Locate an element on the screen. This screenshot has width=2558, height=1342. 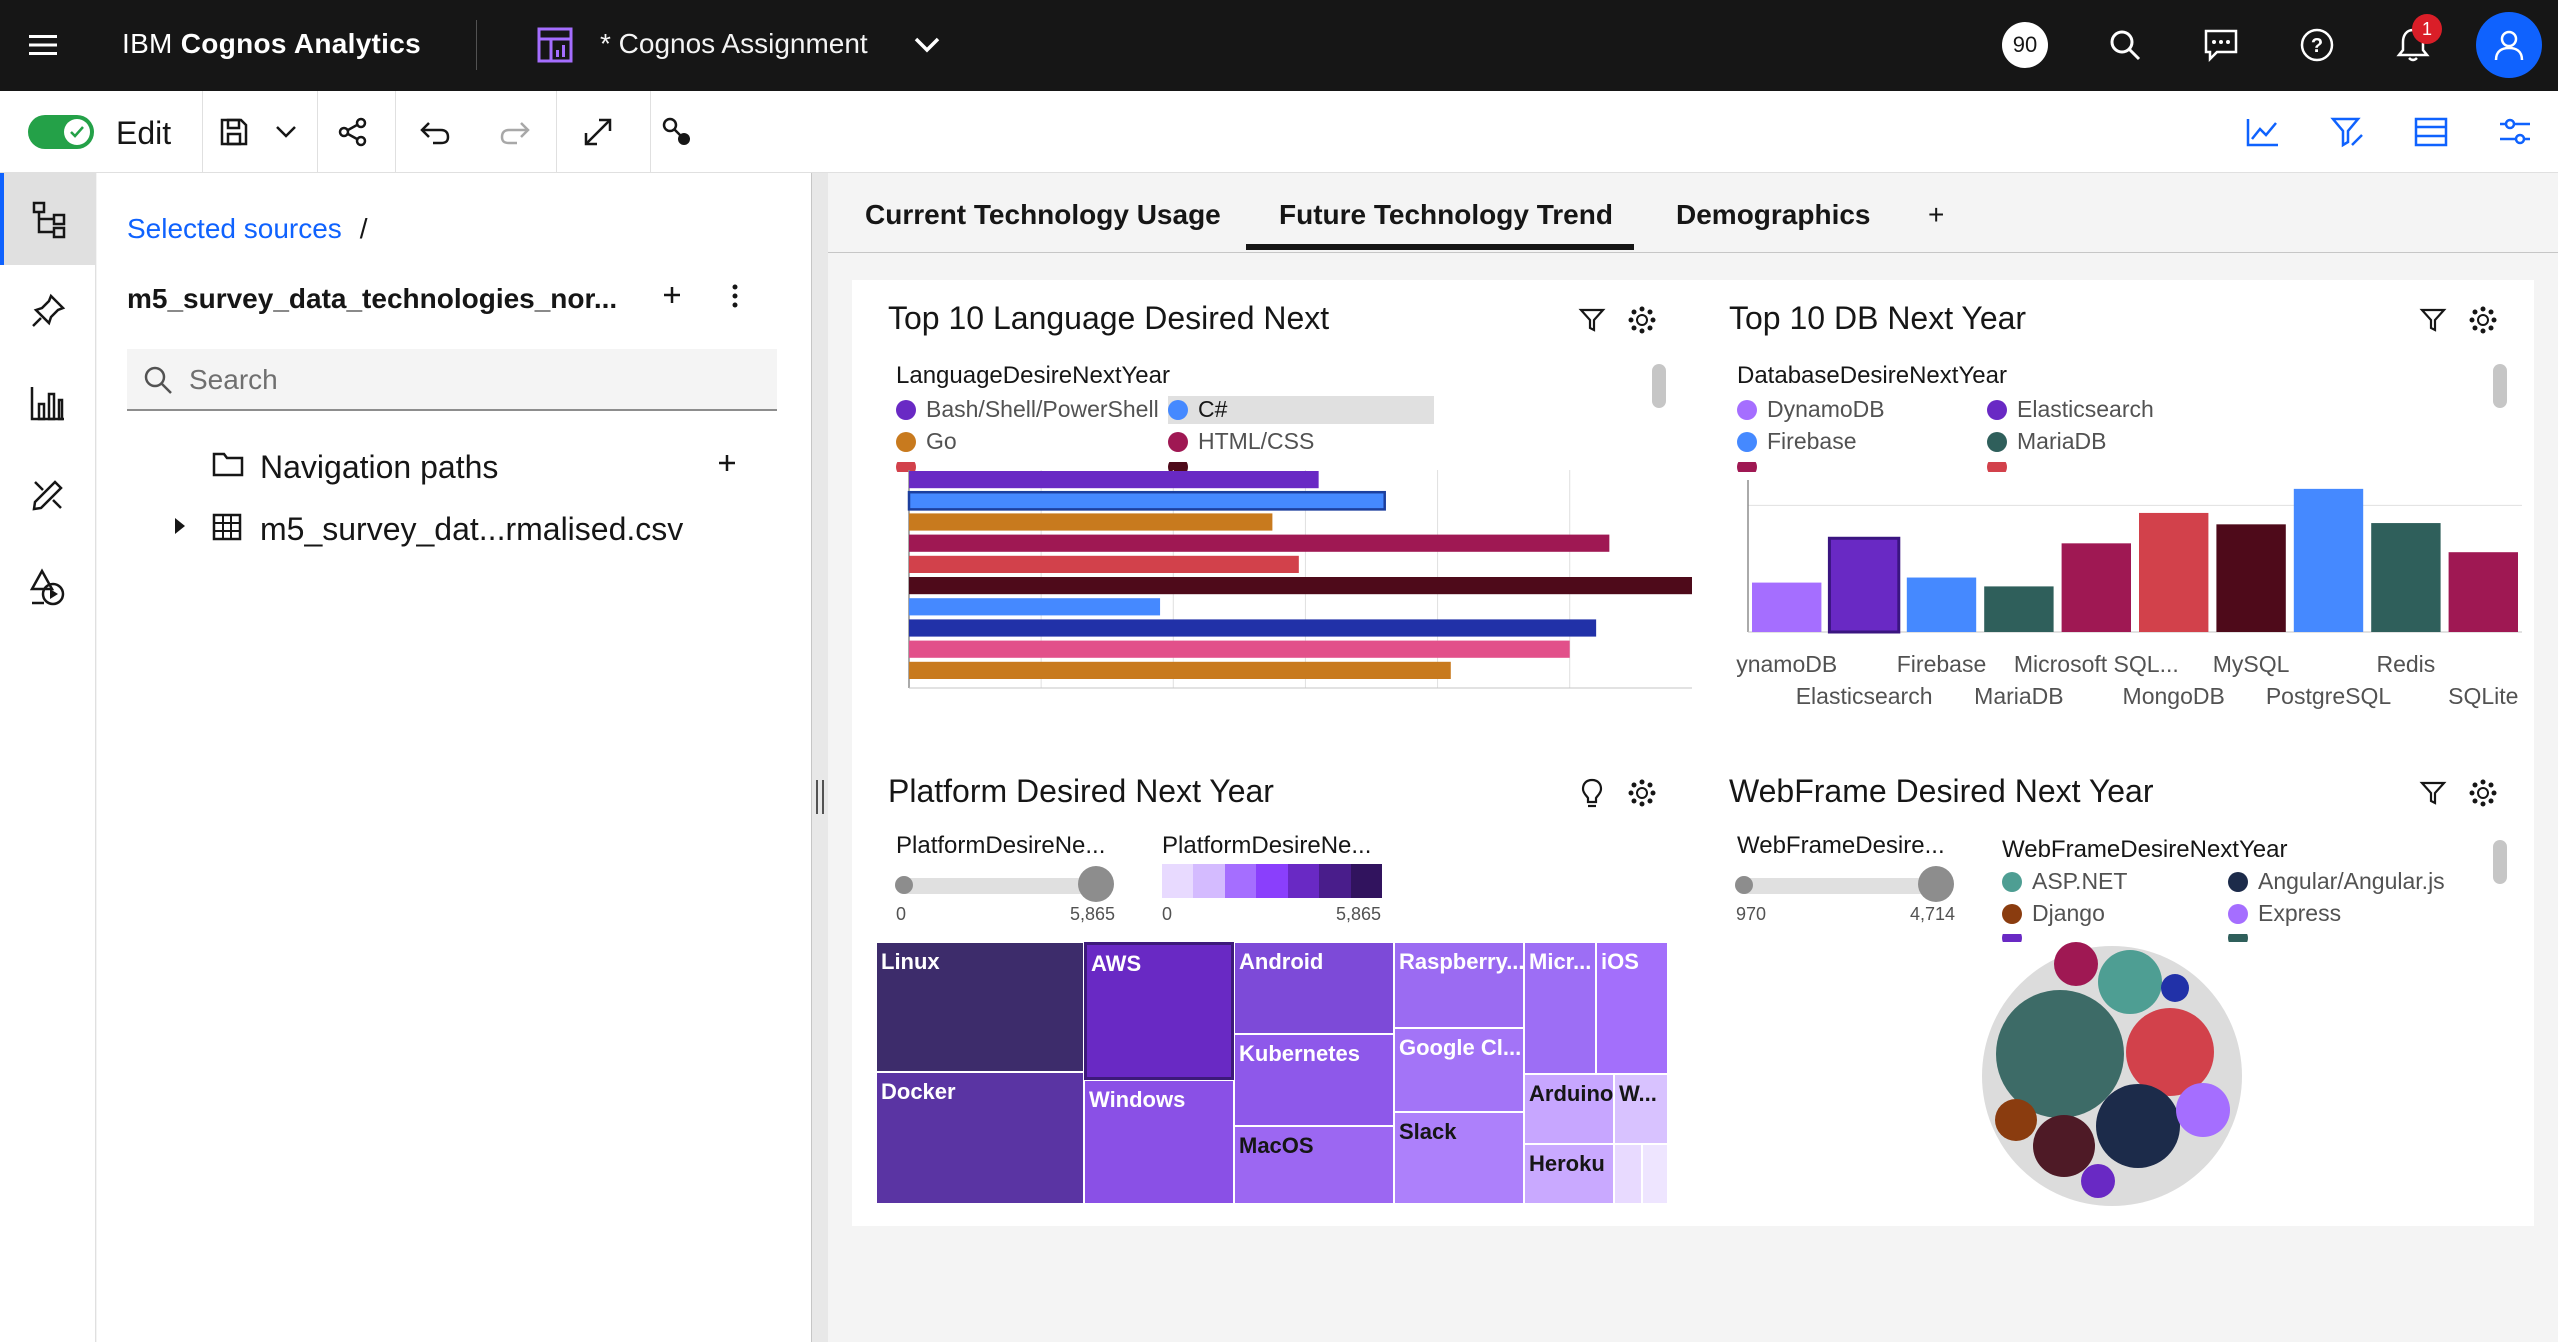
widget-title-language: Top 10 Language Desired Next is located at coordinates (1108, 318).